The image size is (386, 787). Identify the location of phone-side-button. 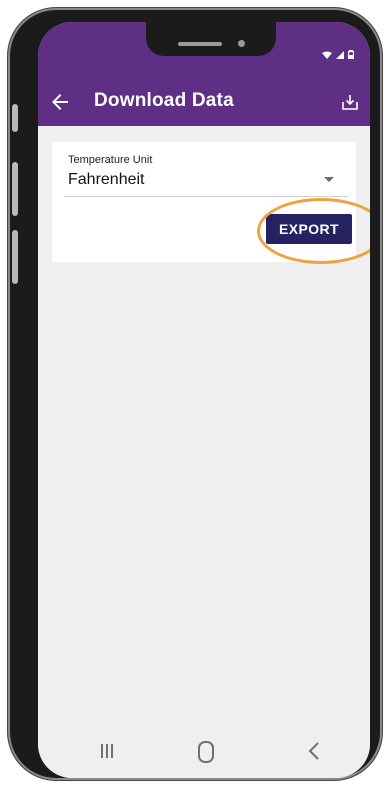
(15, 118).